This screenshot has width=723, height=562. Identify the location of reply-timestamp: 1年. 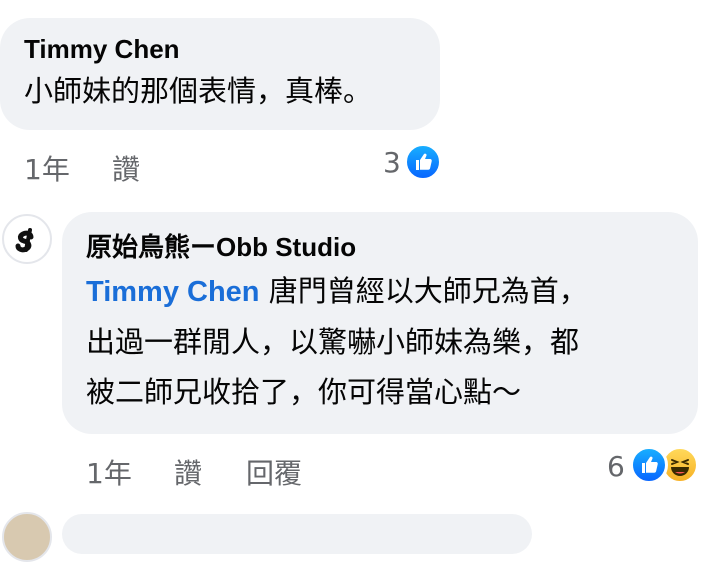
(109, 472).